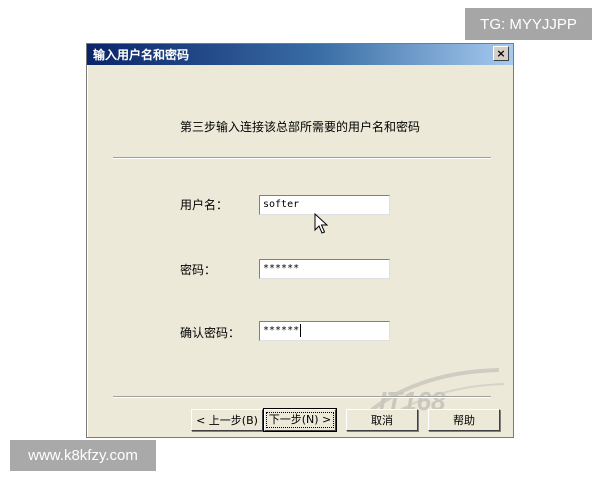 The width and height of the screenshot is (600, 480). Describe the element at coordinates (301, 330) in the screenshot. I see `text-caret` at that location.